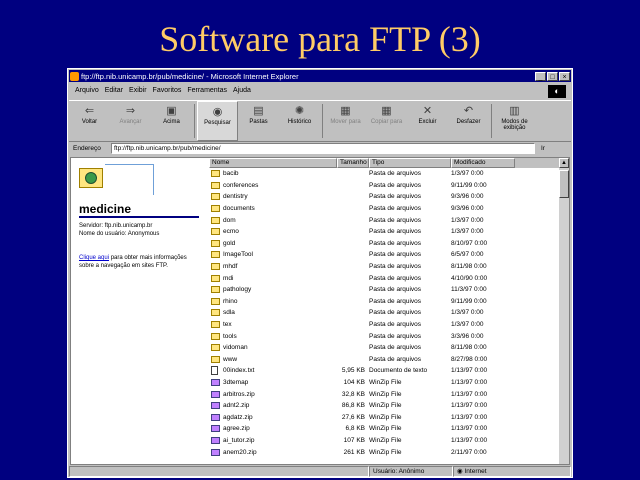 This screenshot has height=480, width=640. I want to click on scroll-up-button: ▲, so click(564, 163).